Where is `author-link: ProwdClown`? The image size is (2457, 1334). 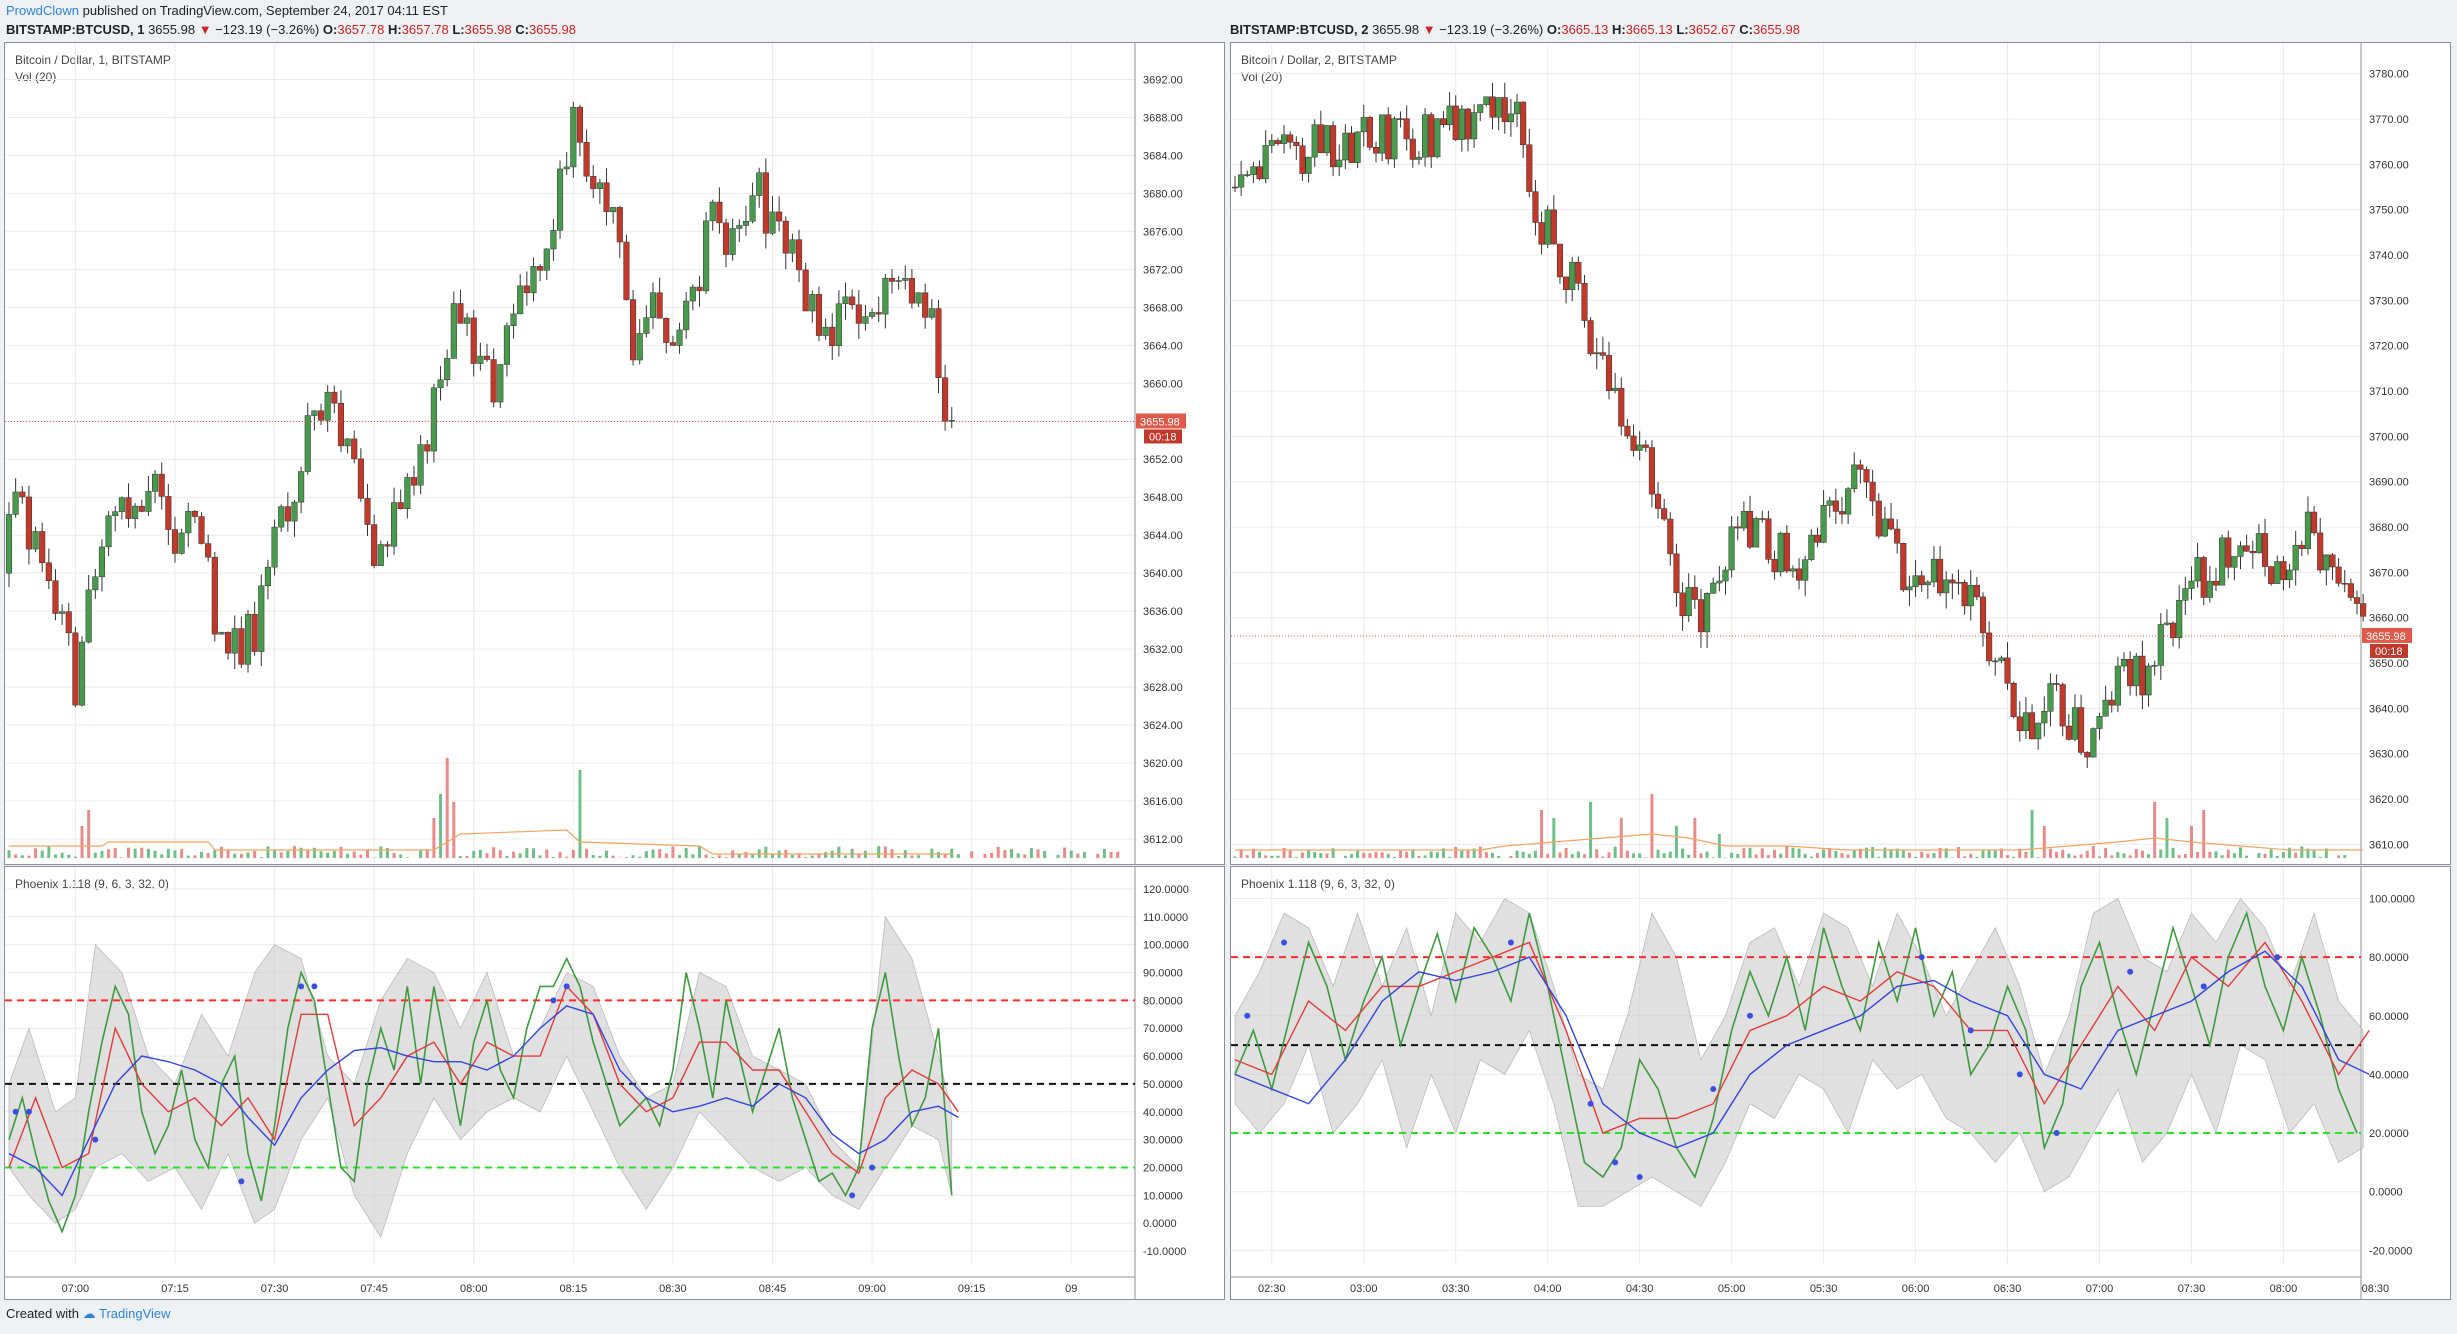 author-link: ProwdClown is located at coordinates (42, 10).